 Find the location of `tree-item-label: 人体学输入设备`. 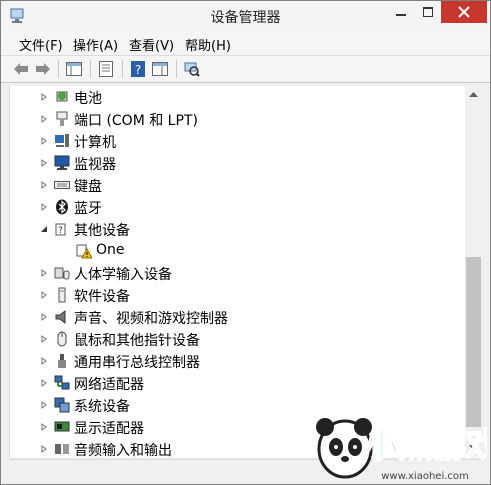

tree-item-label: 人体学输入设备 is located at coordinates (123, 275).